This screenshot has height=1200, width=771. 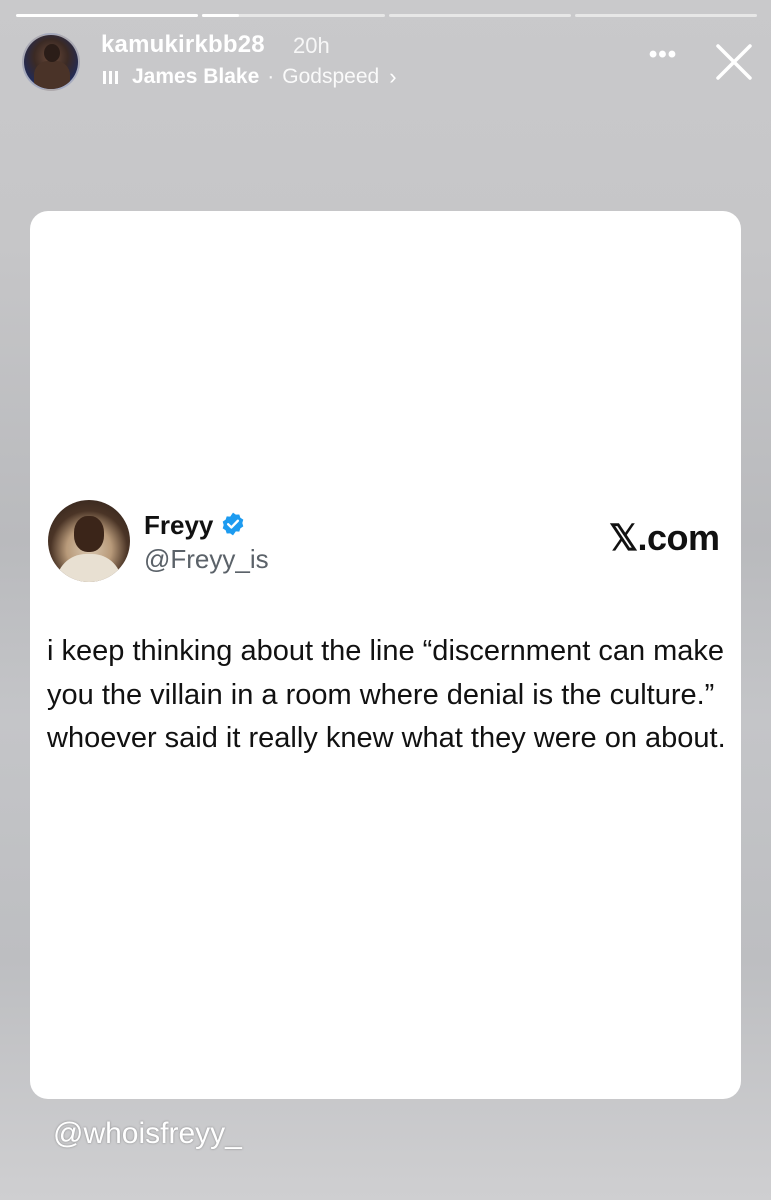 I want to click on chevron-right-icon: ›, so click(x=393, y=76).